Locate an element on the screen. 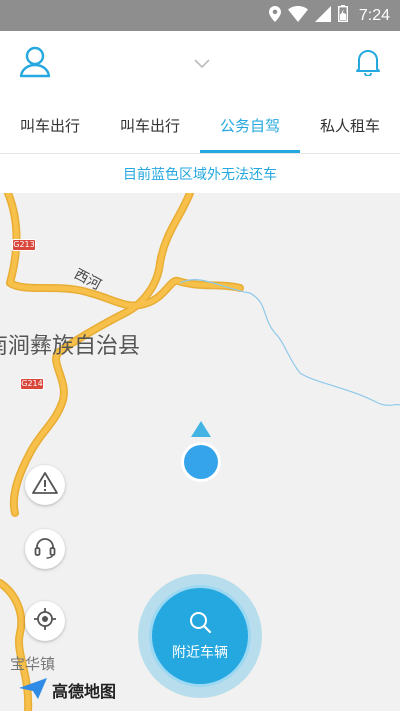  user-icon is located at coordinates (35, 64).